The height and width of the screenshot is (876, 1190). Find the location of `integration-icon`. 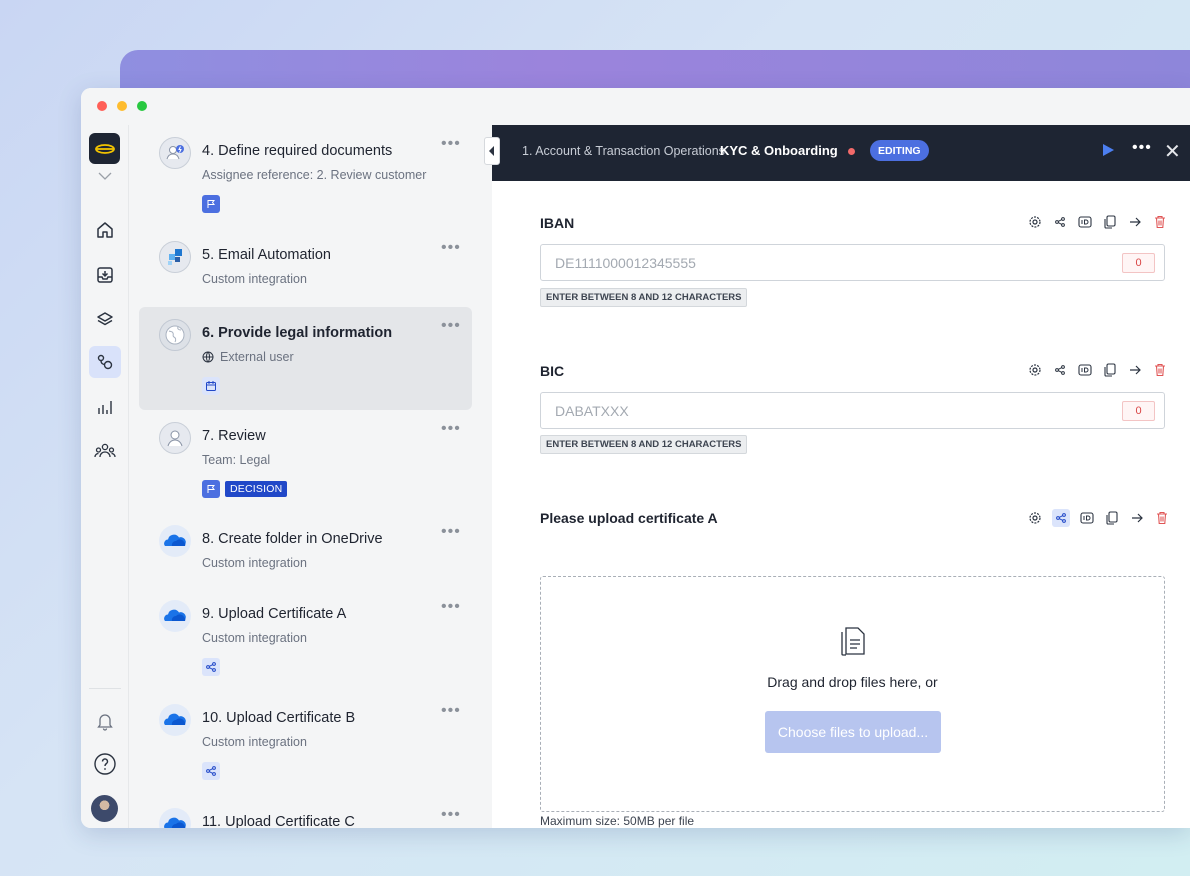

integration-icon is located at coordinates (175, 257).